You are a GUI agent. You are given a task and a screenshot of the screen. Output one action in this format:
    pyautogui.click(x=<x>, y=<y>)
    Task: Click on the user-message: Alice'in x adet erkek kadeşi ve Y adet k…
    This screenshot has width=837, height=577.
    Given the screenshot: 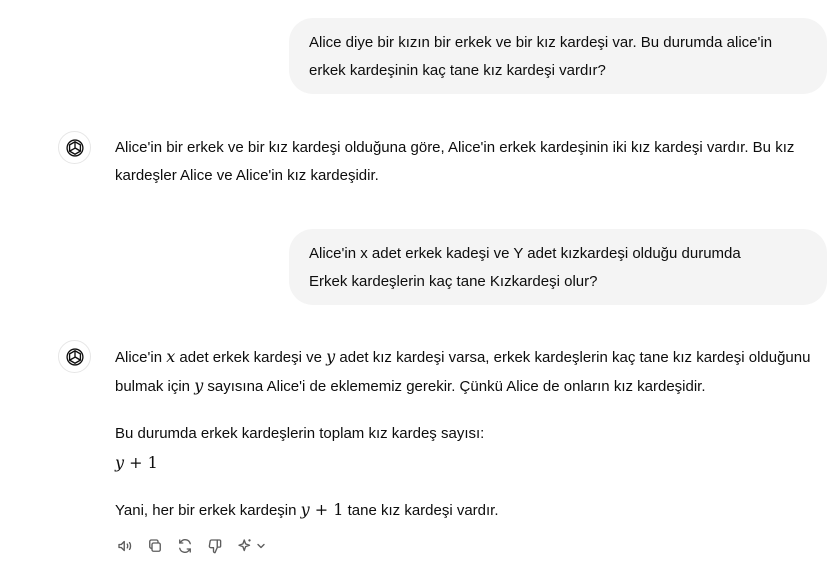 What is the action you would take?
    pyautogui.click(x=558, y=267)
    